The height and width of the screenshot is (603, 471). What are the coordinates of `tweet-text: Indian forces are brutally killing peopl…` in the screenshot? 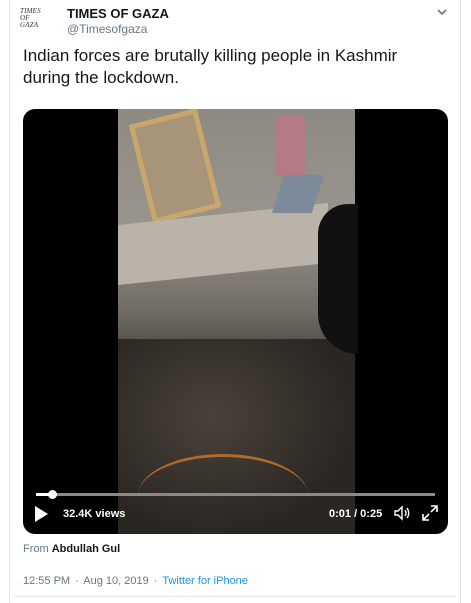 It's located at (210, 66).